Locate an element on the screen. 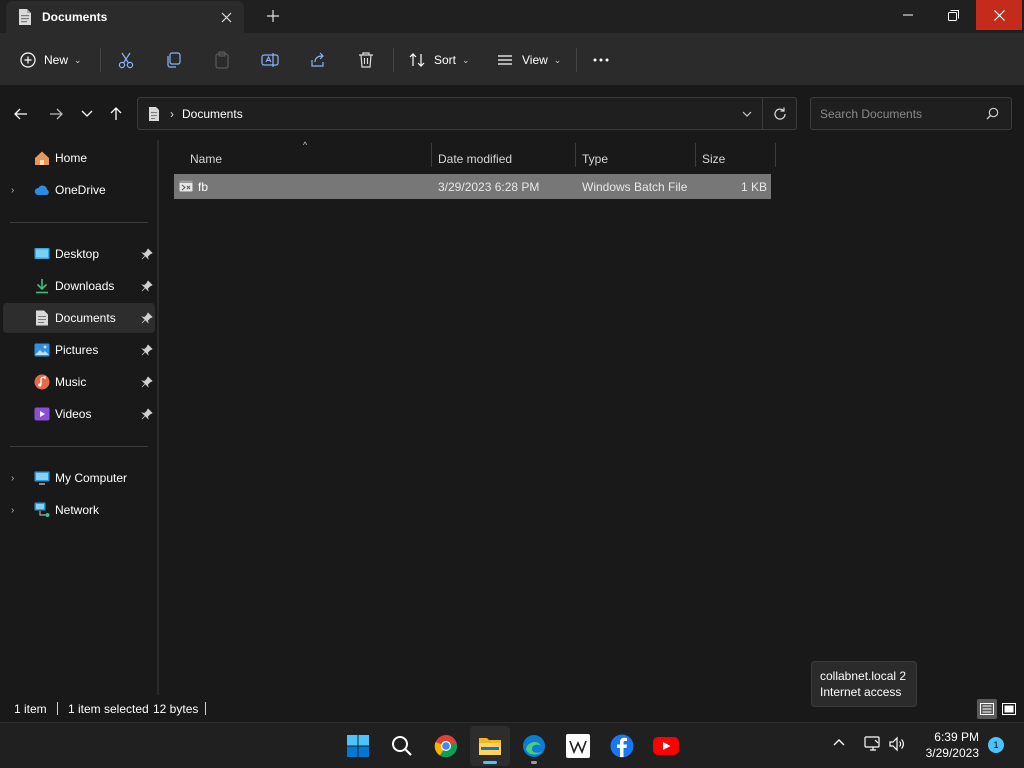 The height and width of the screenshot is (768, 1024). sidebar-item-label: Network is located at coordinates (77, 510).